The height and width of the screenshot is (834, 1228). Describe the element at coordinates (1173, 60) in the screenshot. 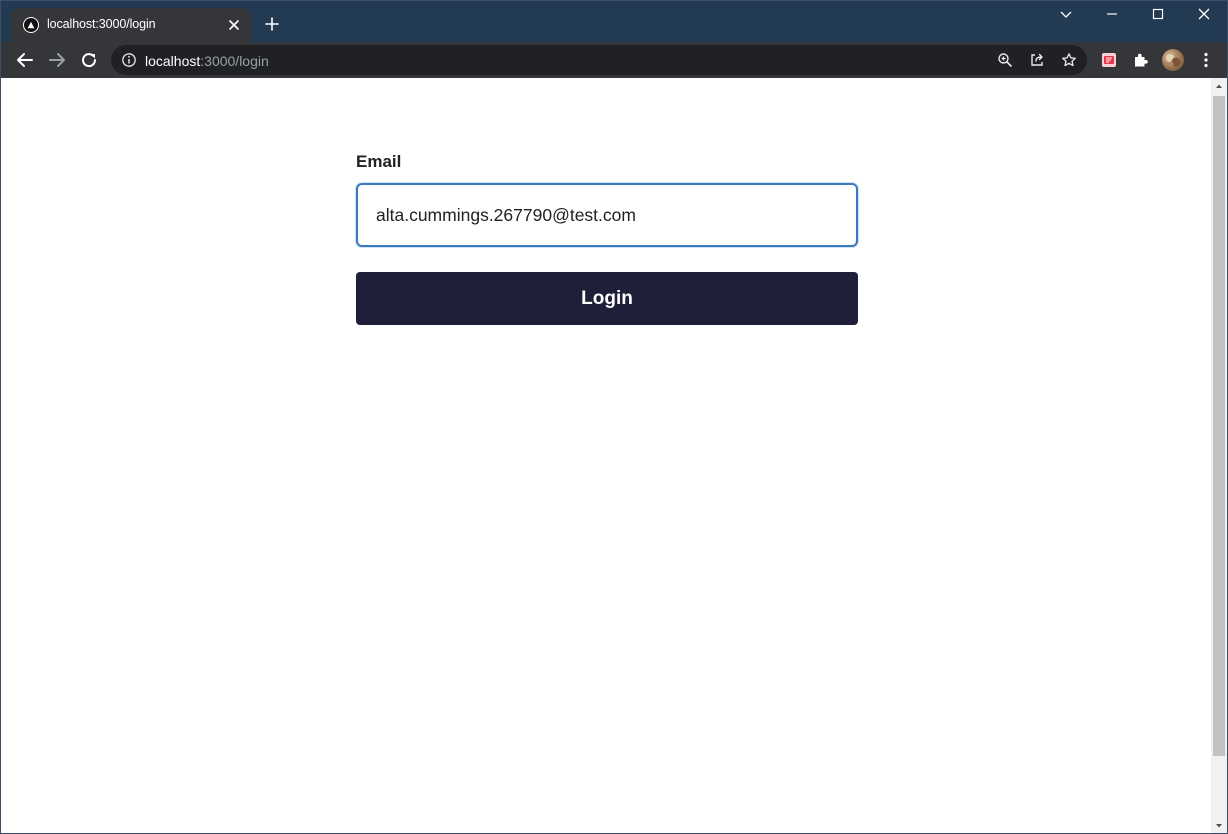

I see `avatar` at that location.